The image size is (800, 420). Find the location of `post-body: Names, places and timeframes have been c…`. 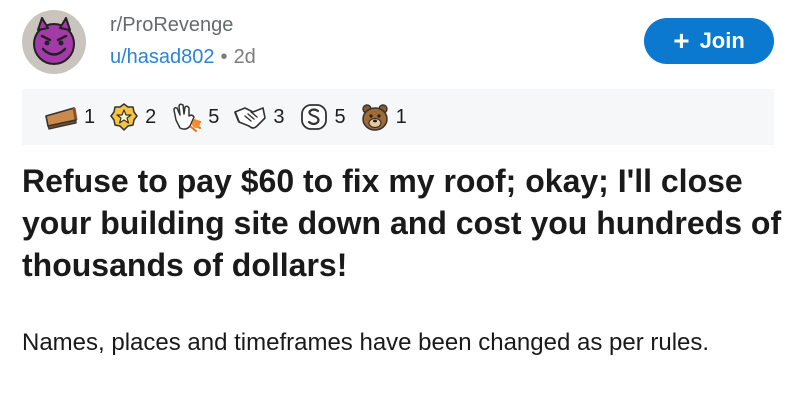

post-body: Names, places and timeframes have been c… is located at coordinates (366, 342).